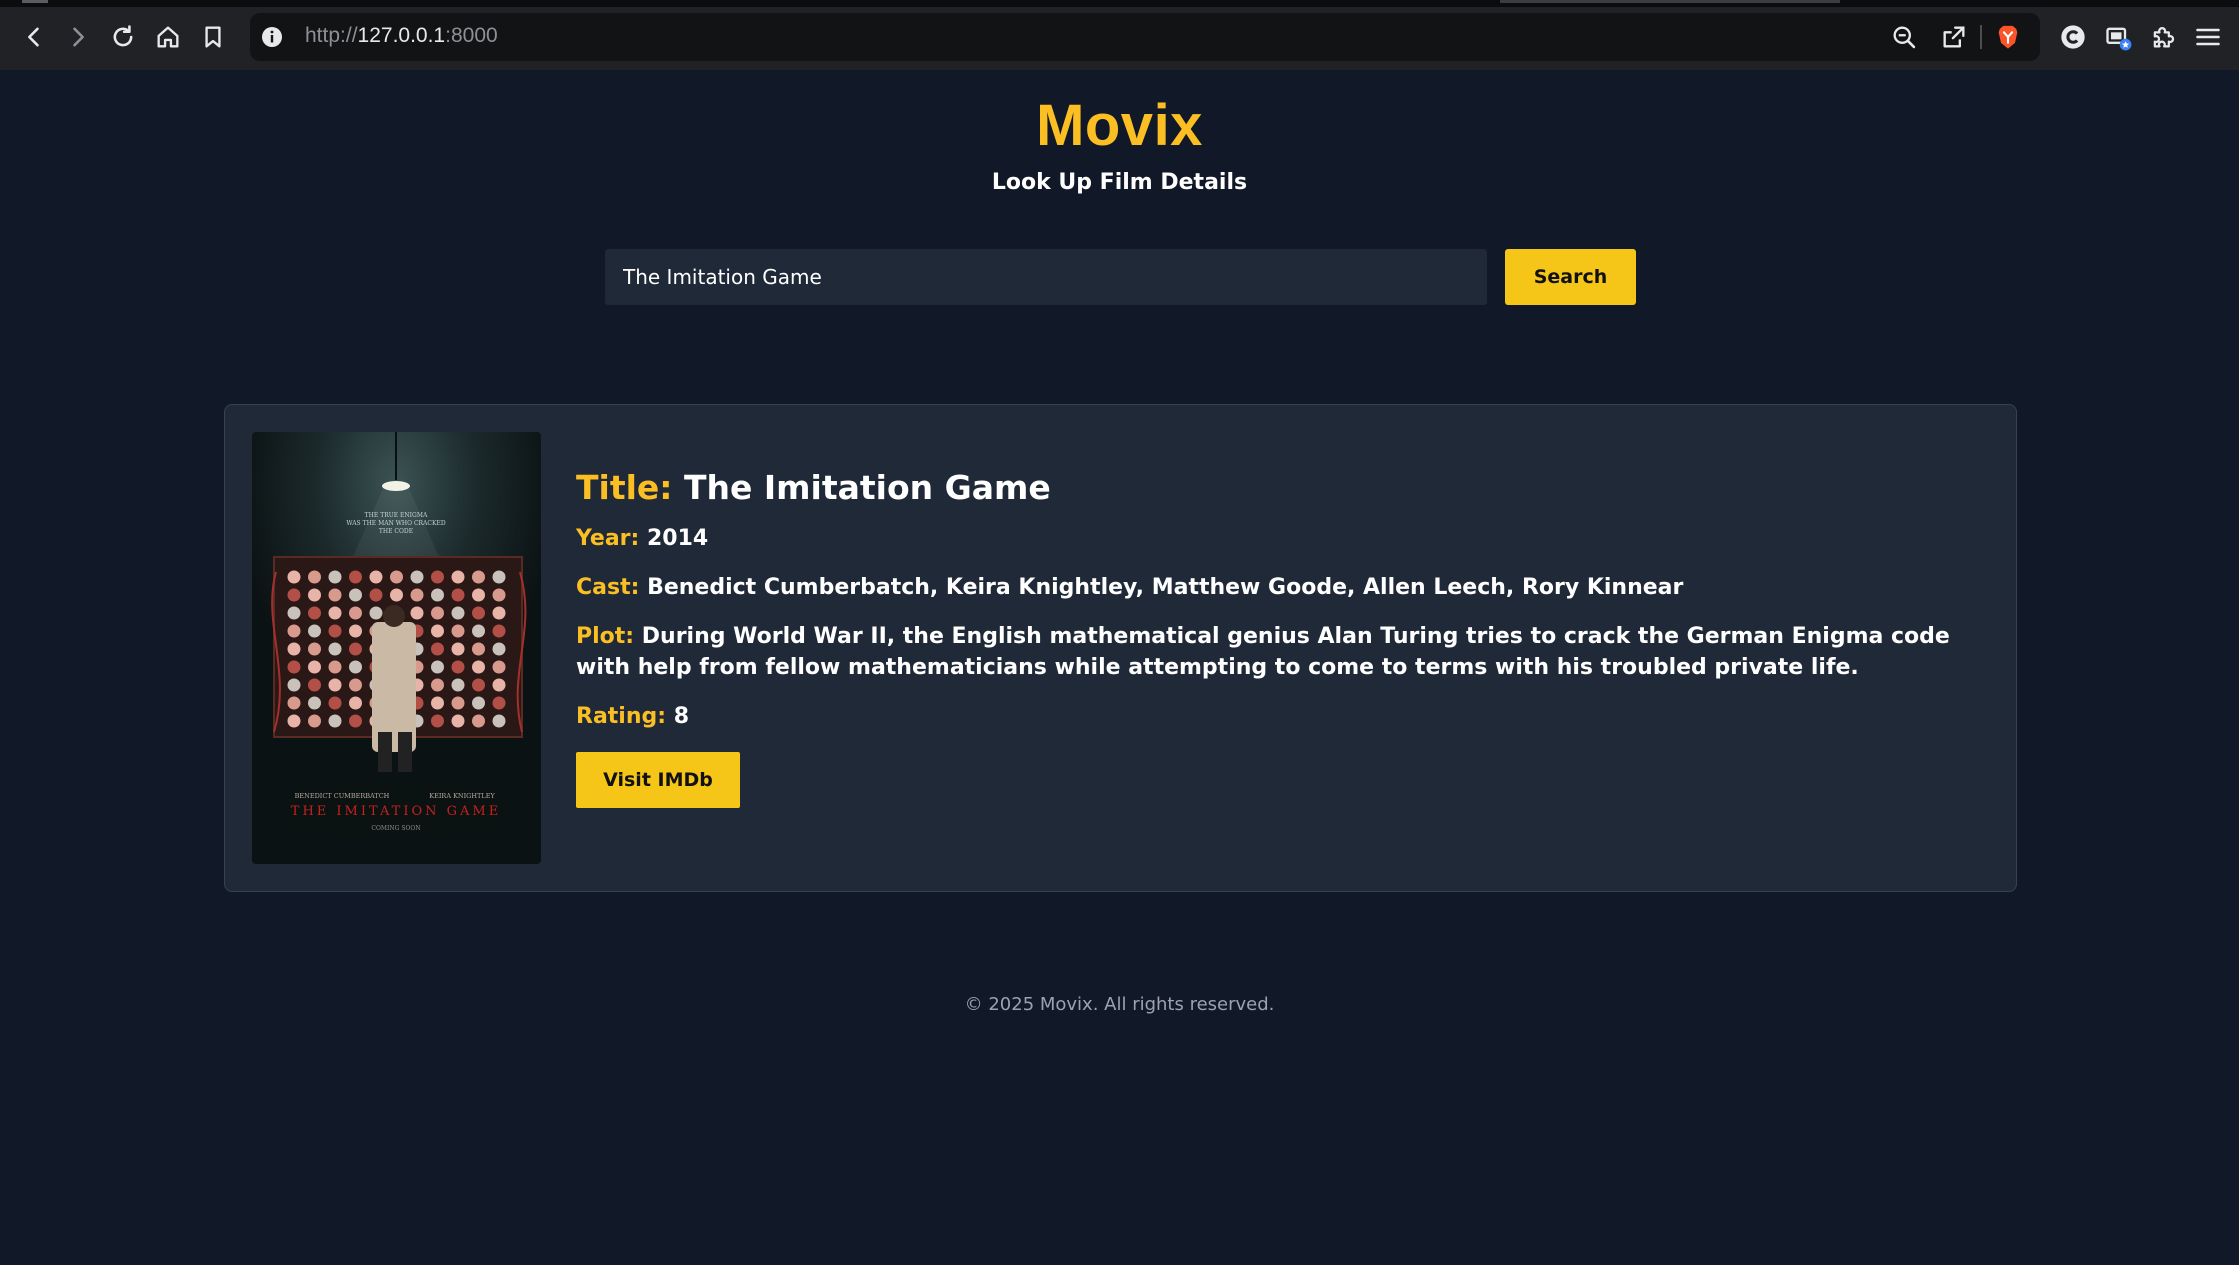 The width and height of the screenshot is (2239, 1265). I want to click on cast-label: Cast:, so click(608, 587).